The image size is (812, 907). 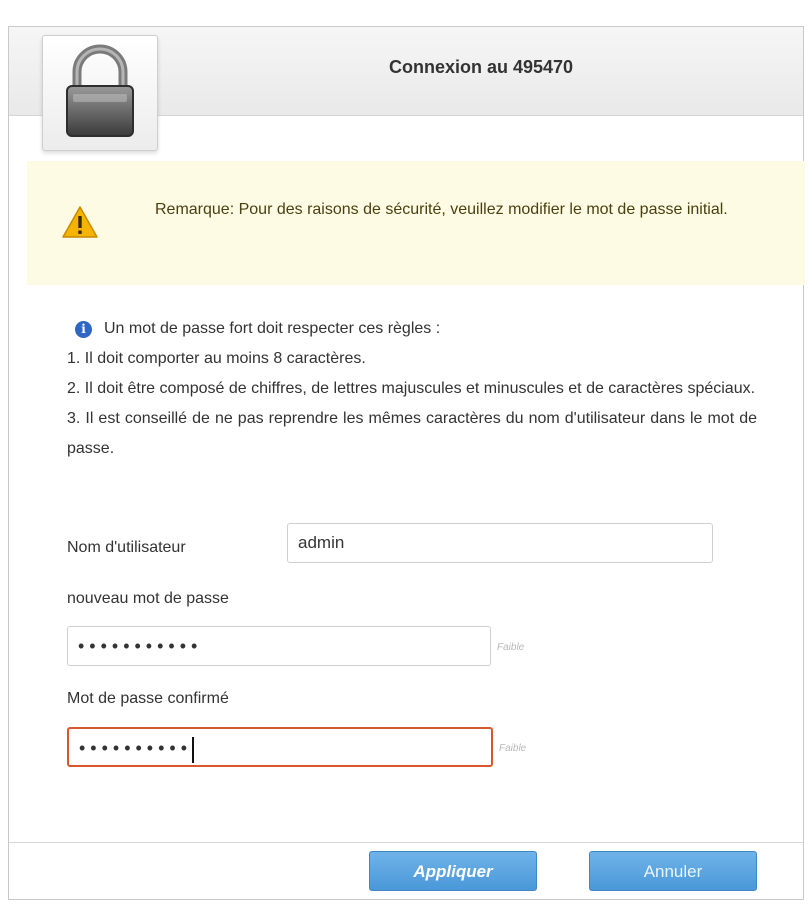 What do you see at coordinates (148, 698) in the screenshot?
I see `confirm-password-label: Mot de passe confirmé` at bounding box center [148, 698].